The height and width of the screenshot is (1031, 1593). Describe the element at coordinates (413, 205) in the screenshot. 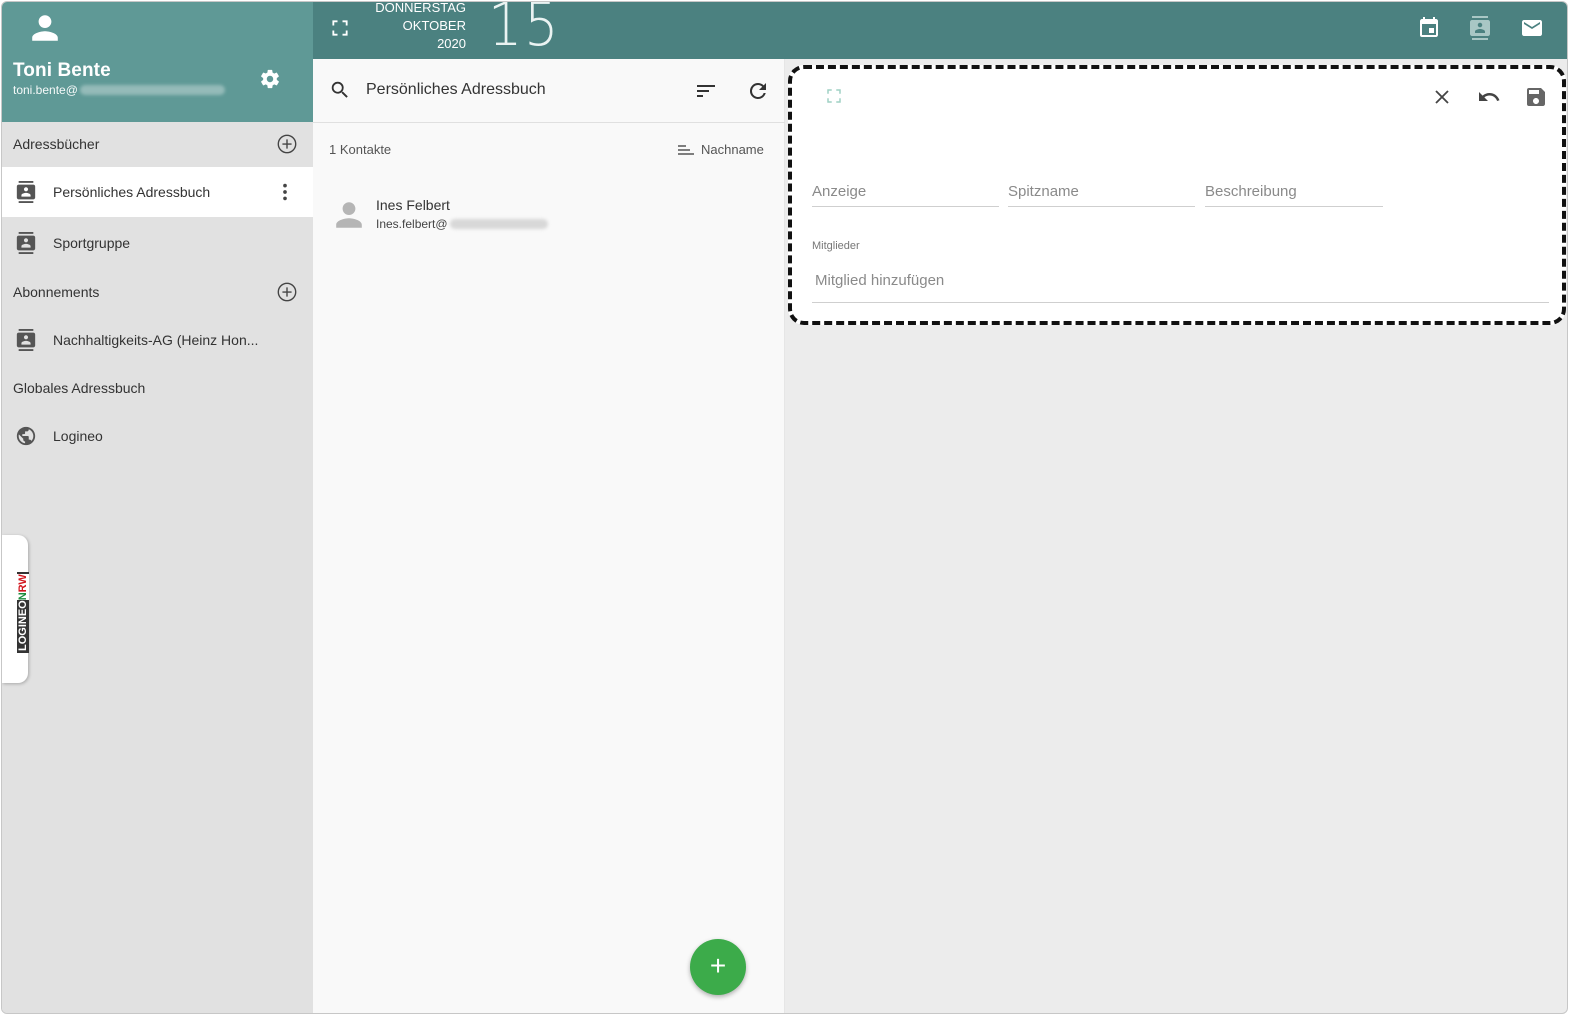

I see `contact-name: Ines Felbert` at that location.